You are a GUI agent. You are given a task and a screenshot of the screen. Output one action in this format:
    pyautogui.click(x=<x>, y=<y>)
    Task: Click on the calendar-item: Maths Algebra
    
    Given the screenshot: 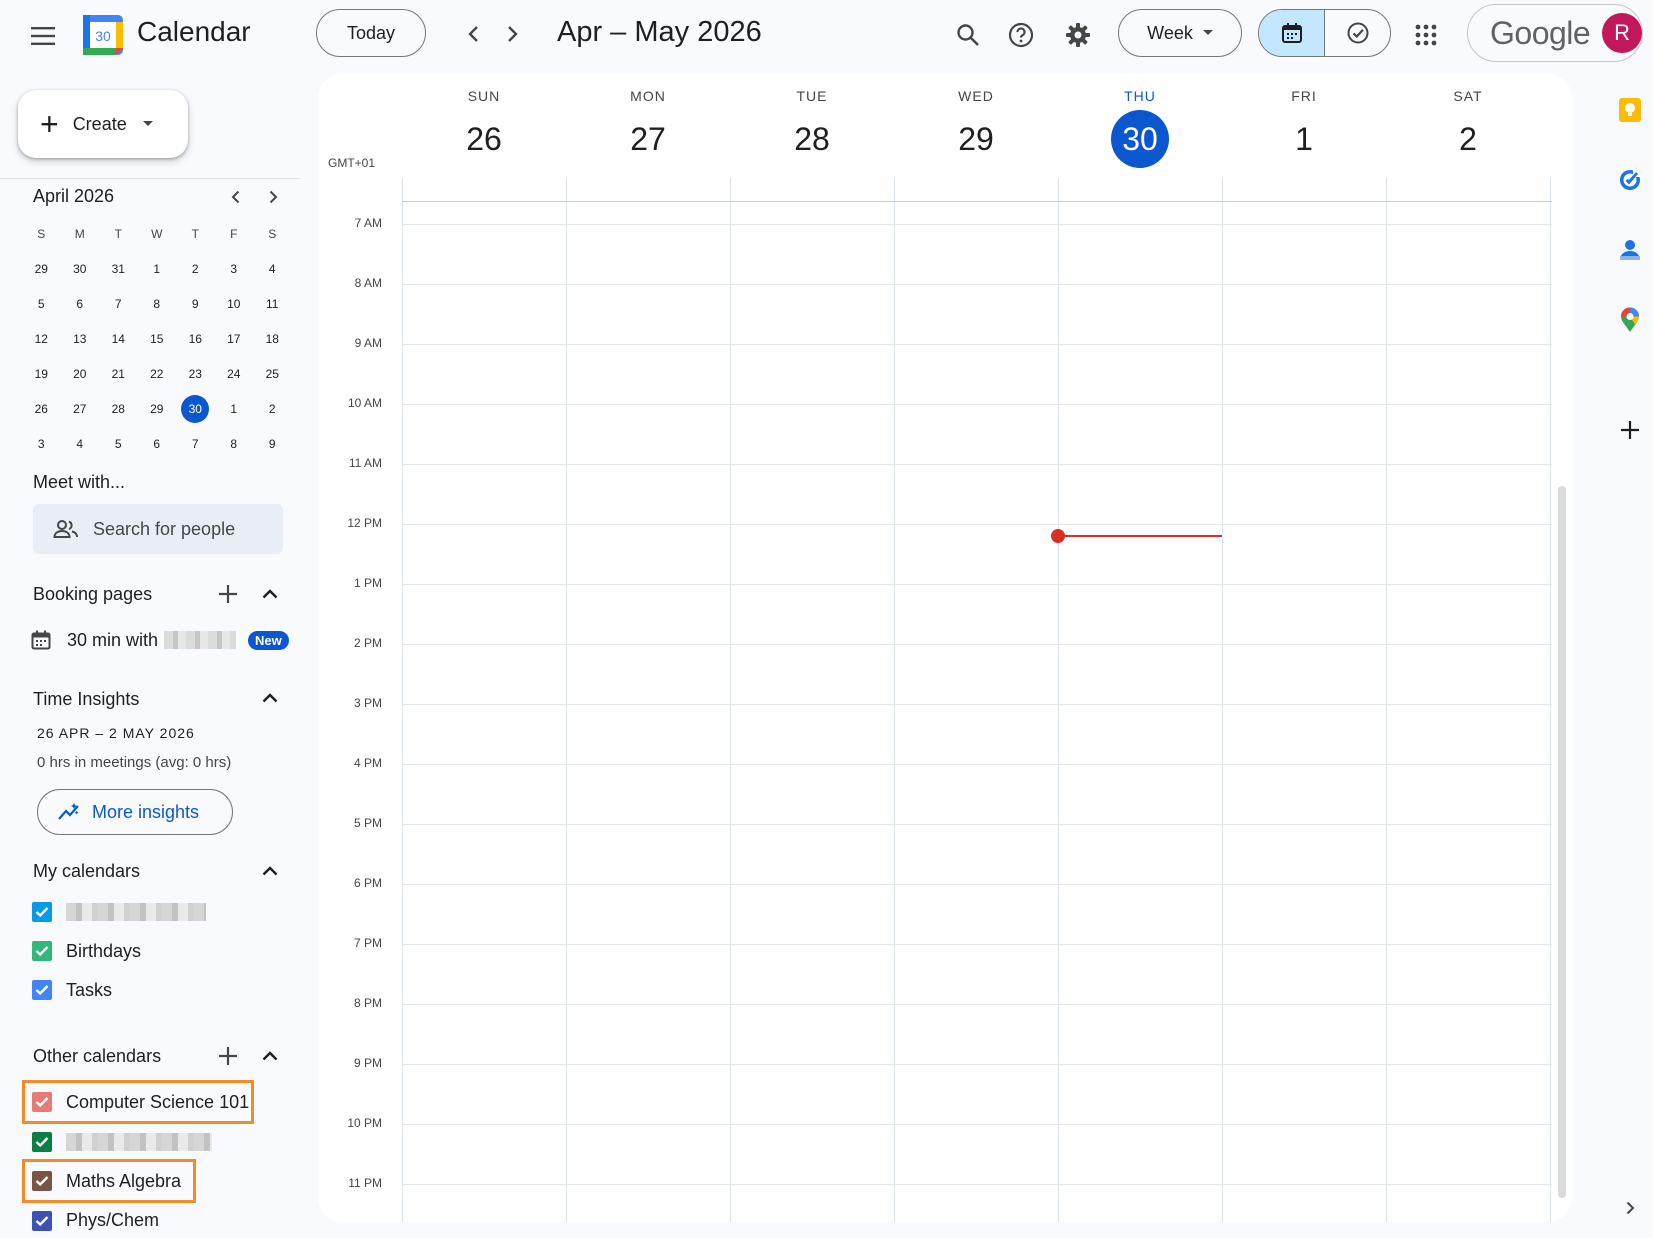 What is the action you would take?
    pyautogui.click(x=106, y=1181)
    